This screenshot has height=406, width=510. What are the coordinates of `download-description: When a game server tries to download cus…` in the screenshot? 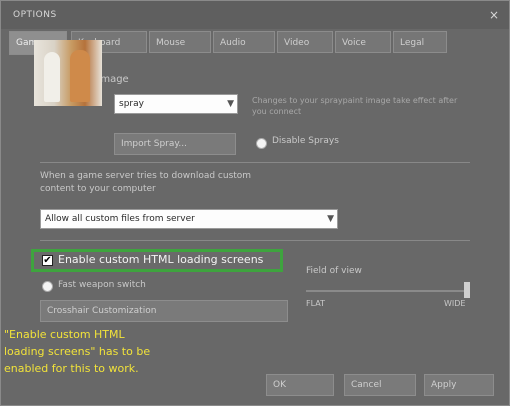 It's located at (146, 182).